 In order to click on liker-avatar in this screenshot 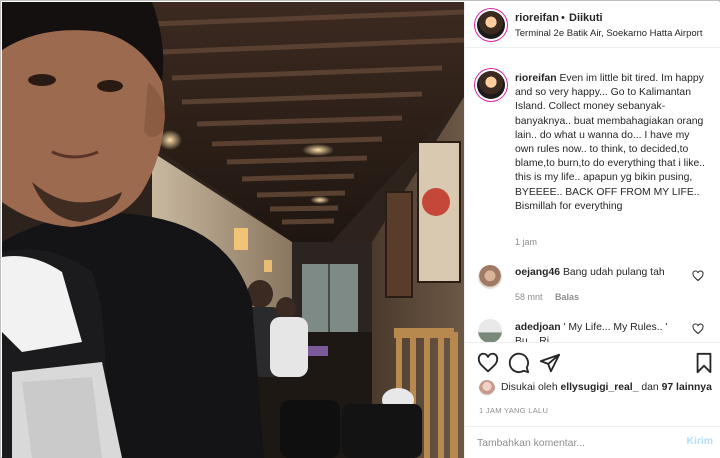, I will do `click(487, 388)`.